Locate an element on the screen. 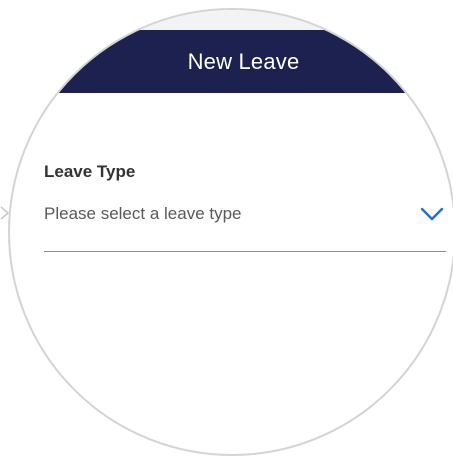 Image resolution: width=453 pixels, height=458 pixels. header-bar: New Leave is located at coordinates (231, 61).